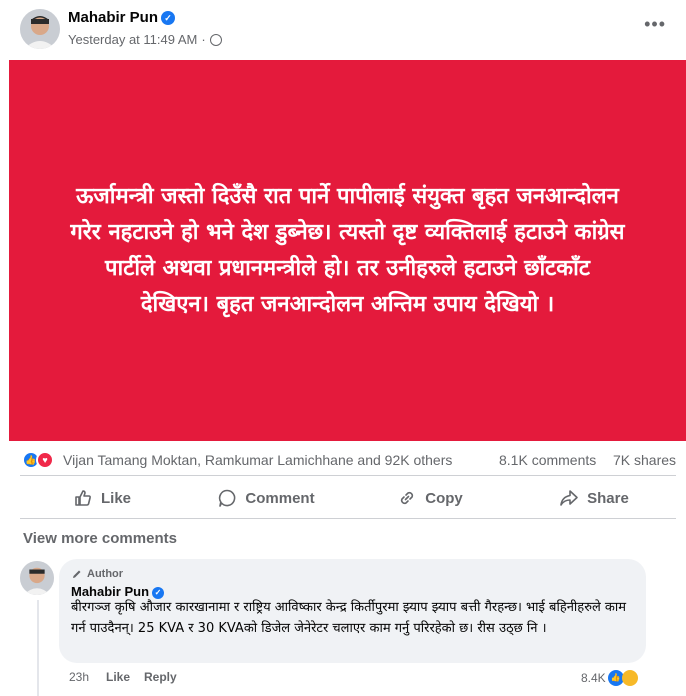  I want to click on copy-label: Copy, so click(444, 498).